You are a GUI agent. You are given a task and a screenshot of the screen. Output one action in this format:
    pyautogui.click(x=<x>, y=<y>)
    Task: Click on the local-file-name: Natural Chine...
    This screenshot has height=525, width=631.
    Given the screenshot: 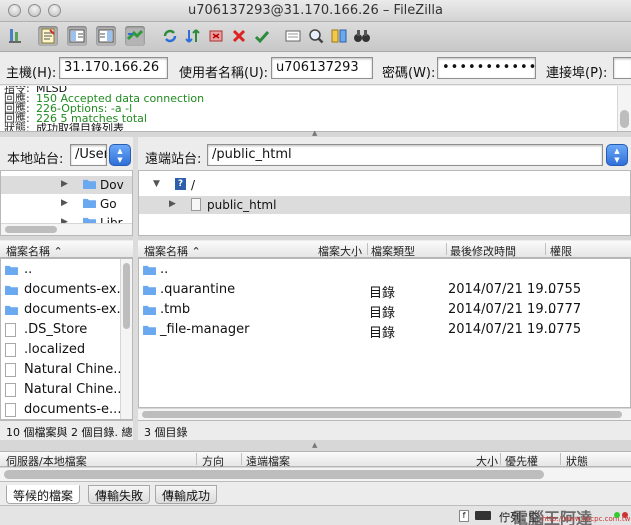 What is the action you would take?
    pyautogui.click(x=75, y=389)
    